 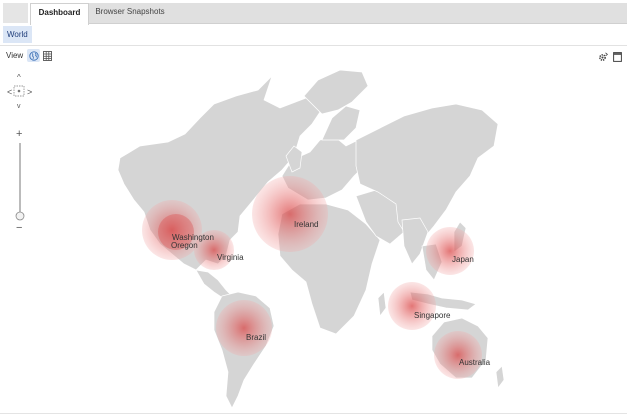 What do you see at coordinates (130, 13) in the screenshot?
I see `tab-browser-snapshots: Browser Snapshots` at bounding box center [130, 13].